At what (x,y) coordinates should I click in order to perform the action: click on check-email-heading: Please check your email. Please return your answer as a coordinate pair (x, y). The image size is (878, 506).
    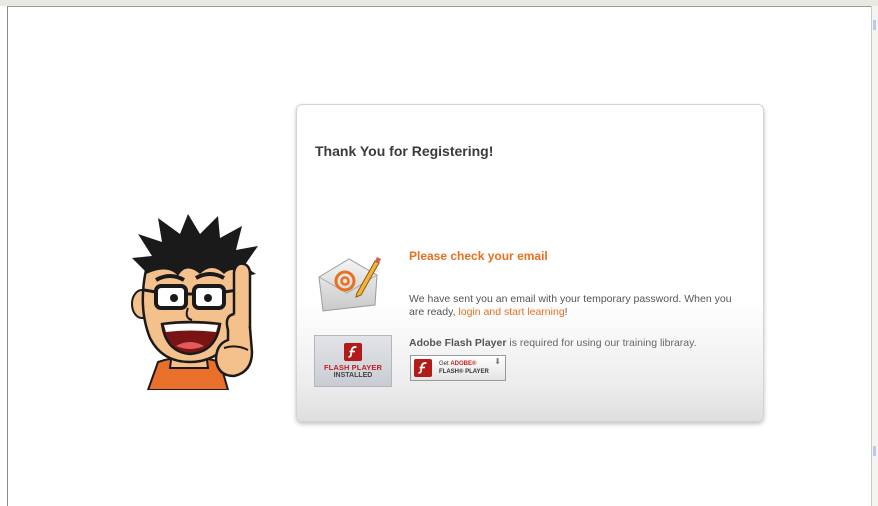
    Looking at the image, I should click on (478, 256).